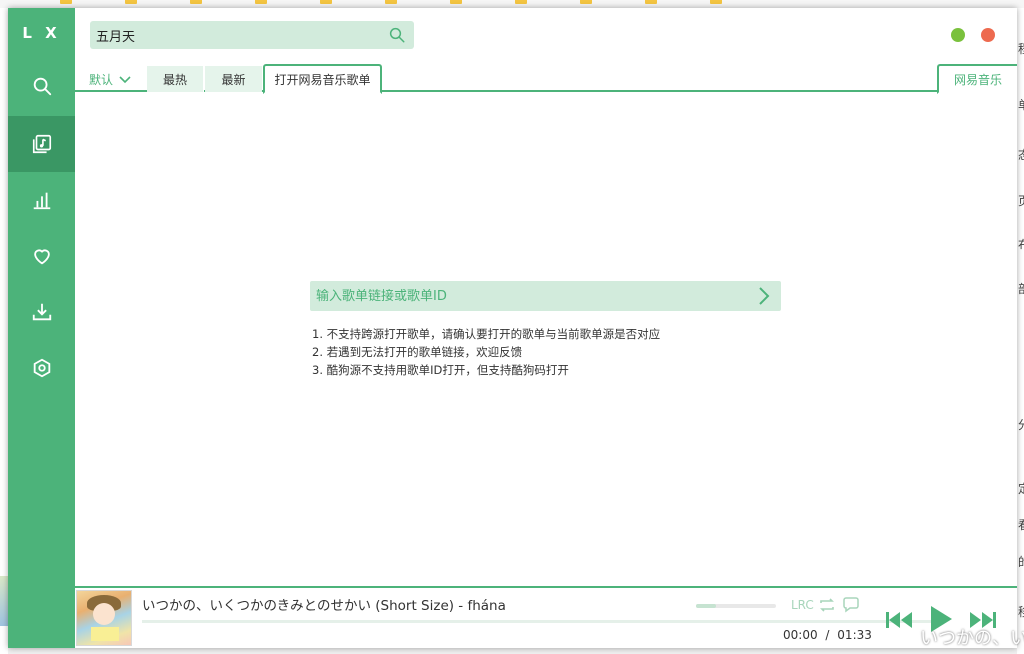 This screenshot has height=654, width=1024. I want to click on sidebar: L X, so click(41, 328).